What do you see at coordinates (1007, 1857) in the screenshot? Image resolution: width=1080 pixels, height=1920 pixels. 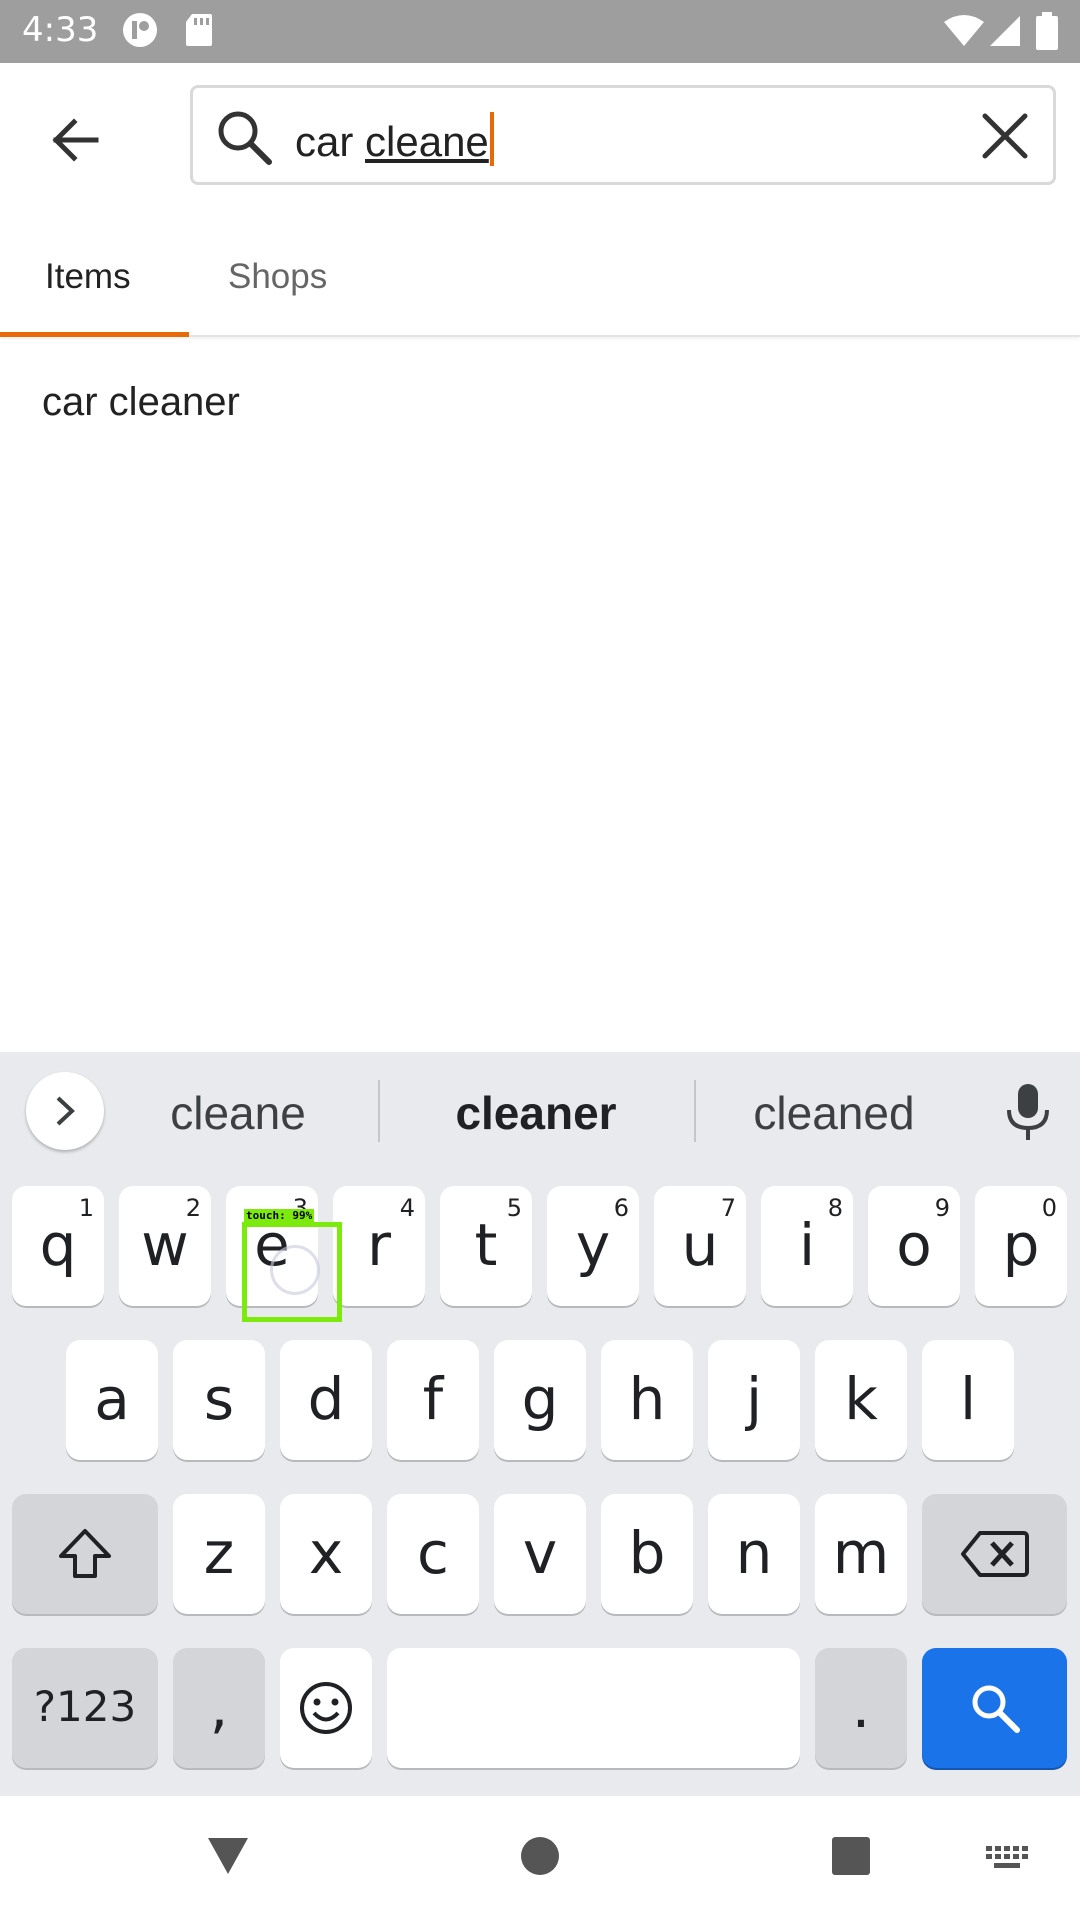 I see `keyboard-icon` at bounding box center [1007, 1857].